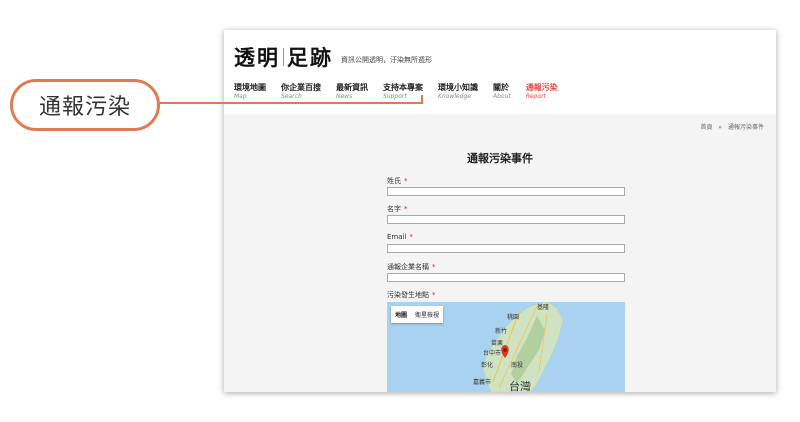 The image size is (800, 422). I want to click on nav-sublabel: News, so click(344, 96).